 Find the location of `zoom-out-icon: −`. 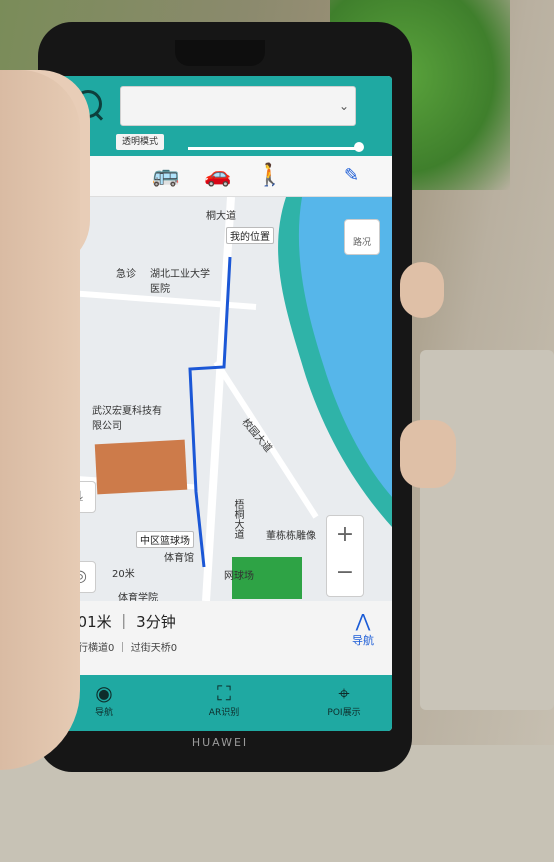

zoom-out-icon: − is located at coordinates (345, 573).